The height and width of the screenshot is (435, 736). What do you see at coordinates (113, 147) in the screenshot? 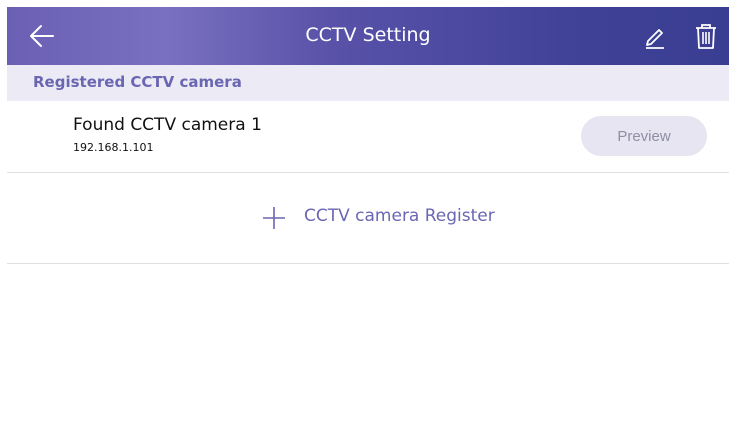
I see `camera-ip: 192.168.1.101` at bounding box center [113, 147].